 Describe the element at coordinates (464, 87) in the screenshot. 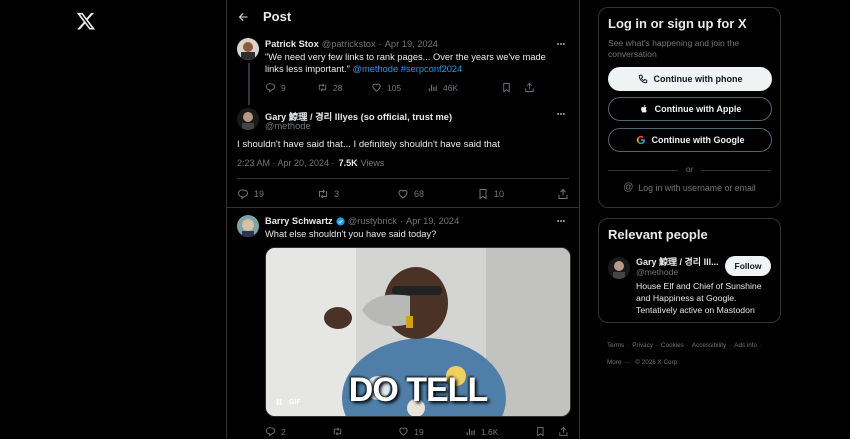

I see `views-button: 46K` at that location.